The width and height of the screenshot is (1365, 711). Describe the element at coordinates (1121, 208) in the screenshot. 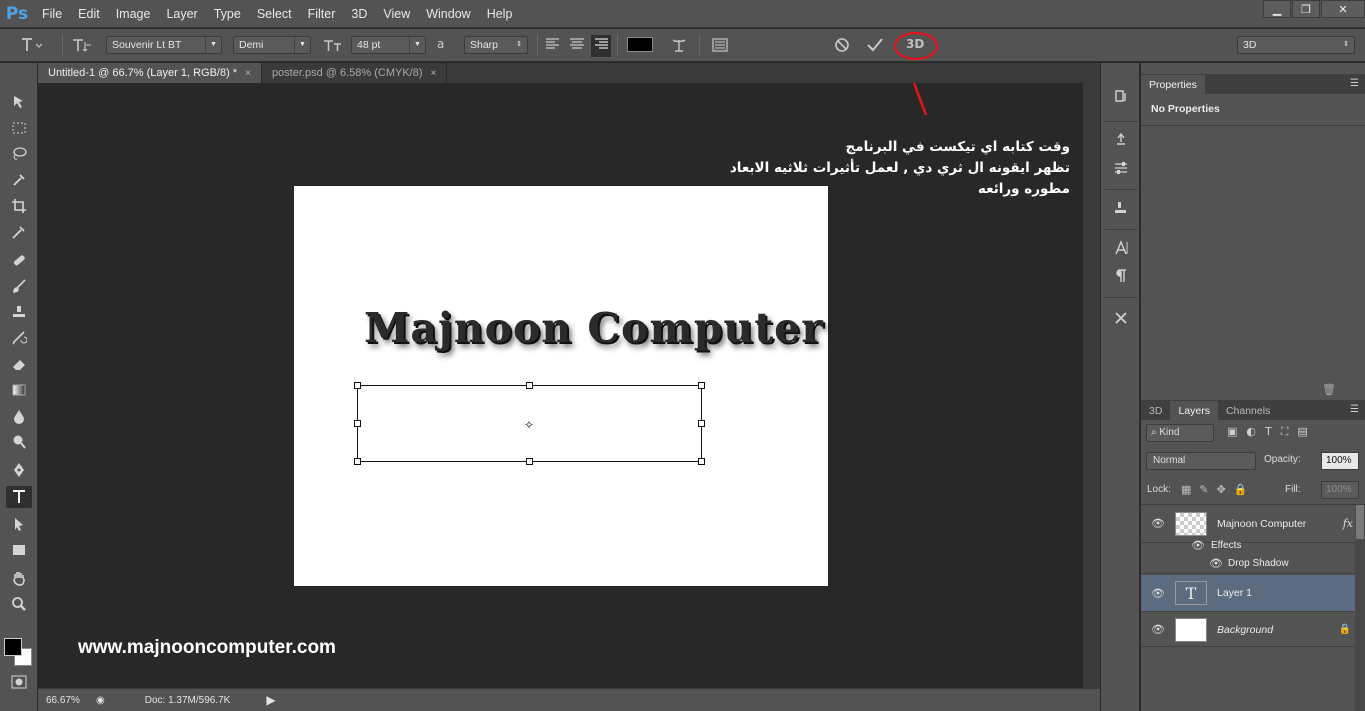

I see `clone-source-icon` at that location.